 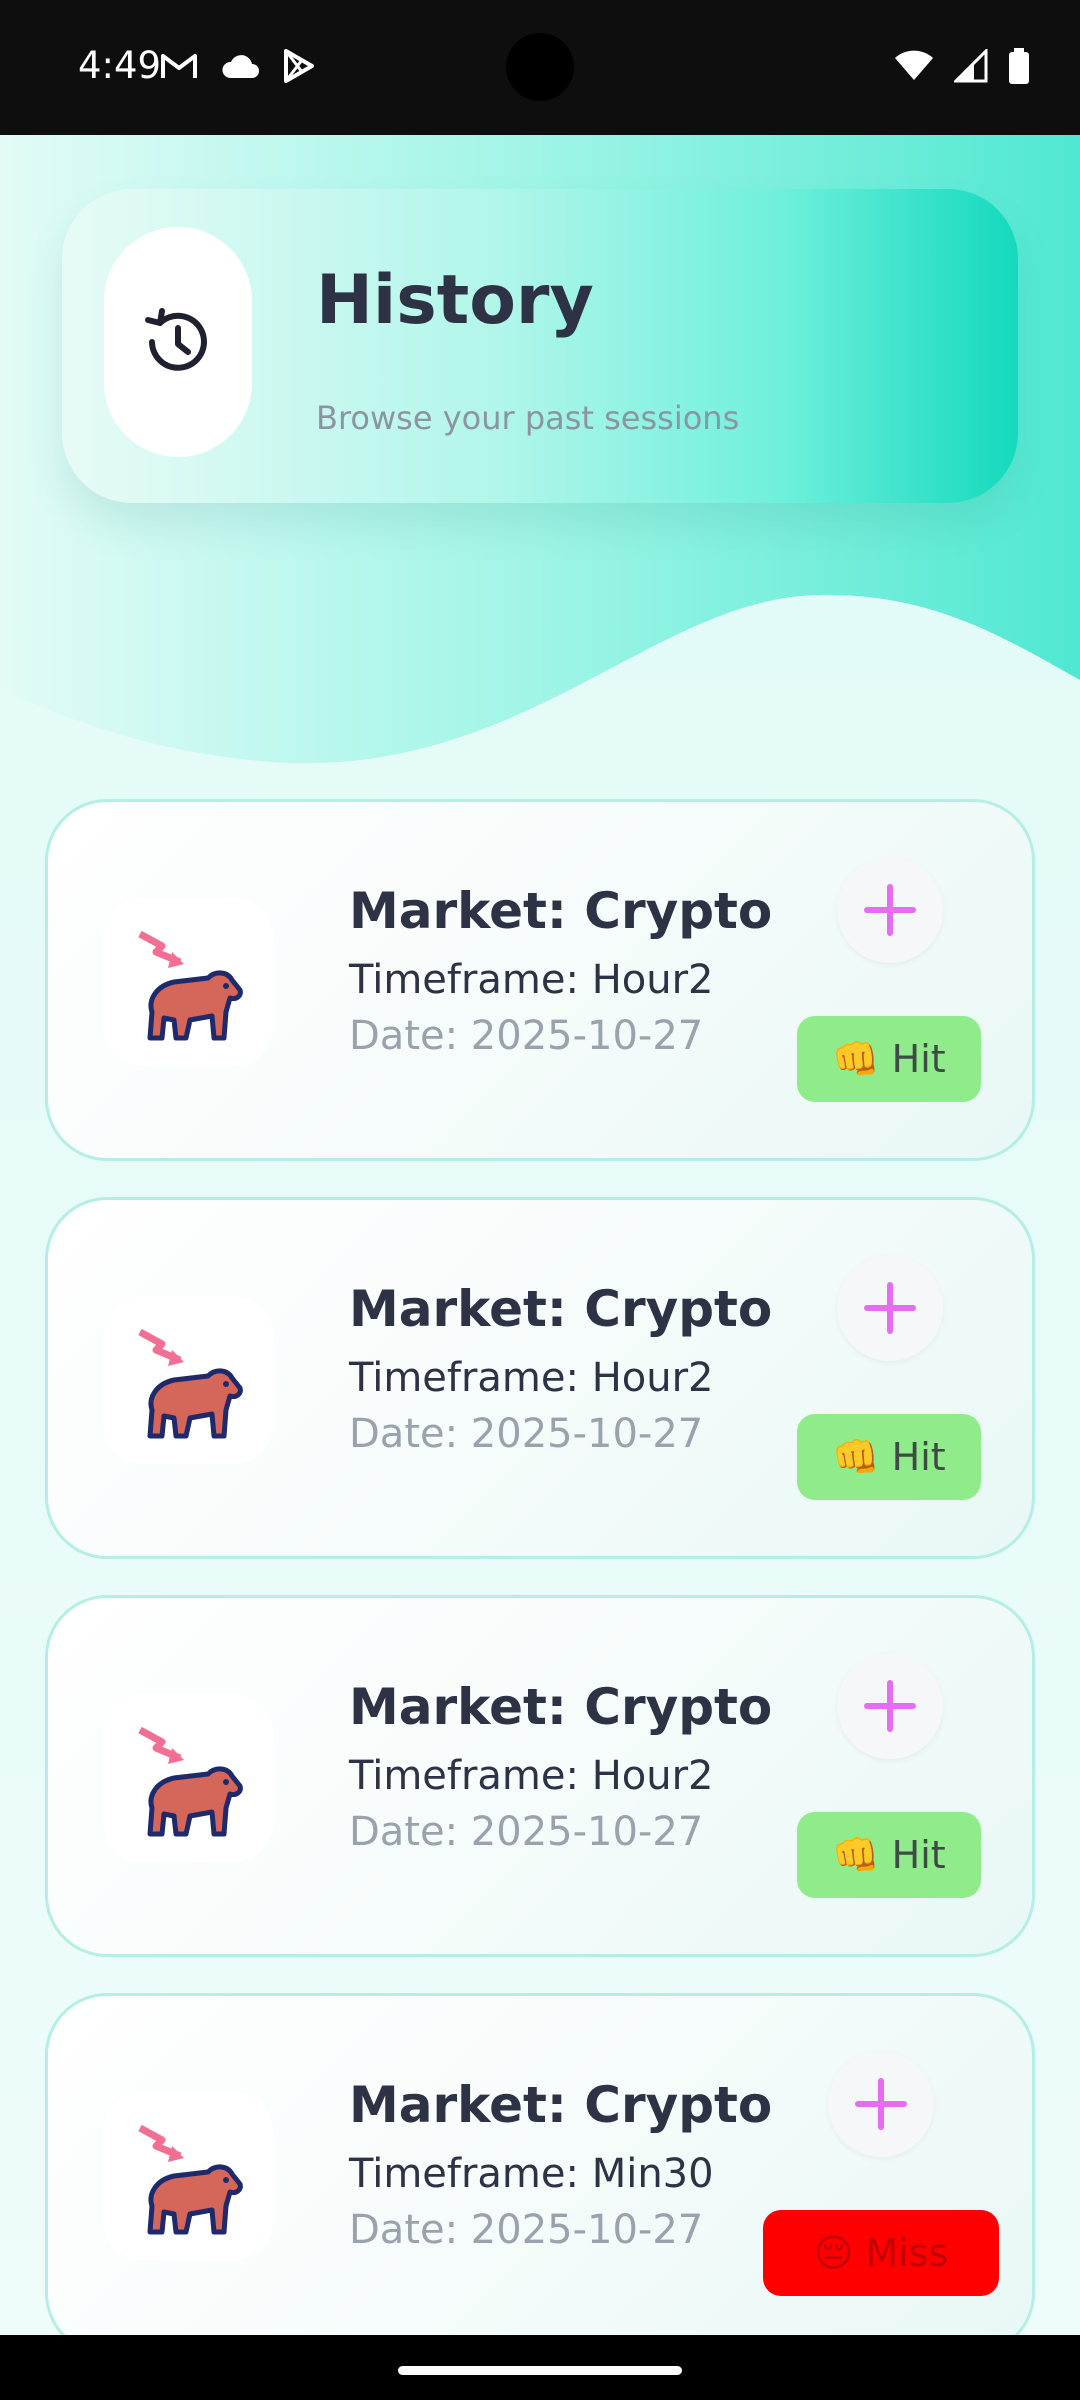 I want to click on result-badge-miss: 😔 Miss, so click(x=881, y=2253).